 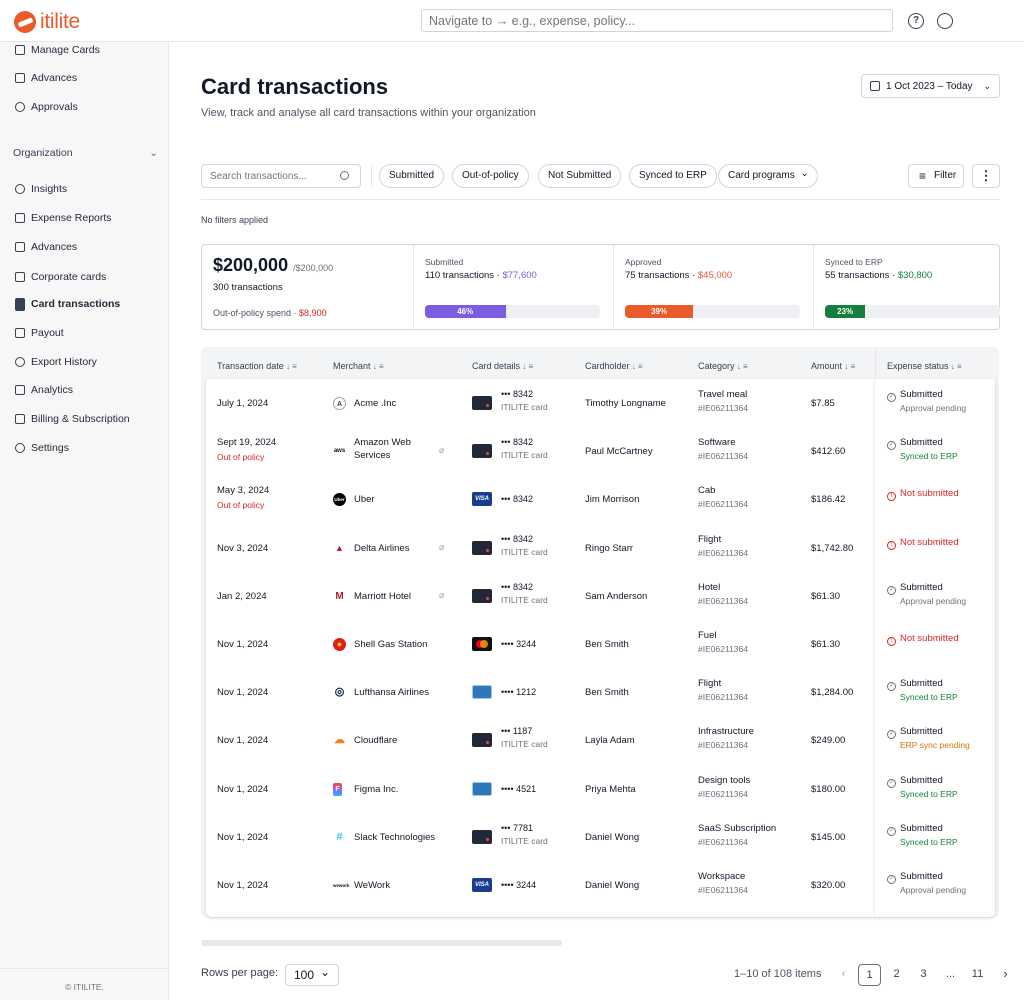 What do you see at coordinates (465, 311) in the screenshot?
I see `stat-progress-fill: 46%` at bounding box center [465, 311].